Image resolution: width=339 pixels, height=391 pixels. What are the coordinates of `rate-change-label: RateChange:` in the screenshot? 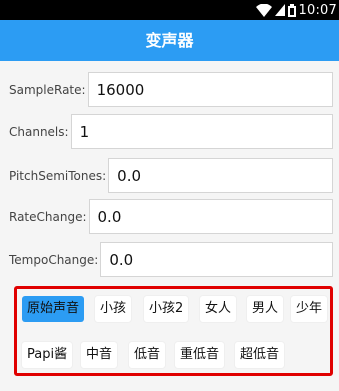 It's located at (48, 216).